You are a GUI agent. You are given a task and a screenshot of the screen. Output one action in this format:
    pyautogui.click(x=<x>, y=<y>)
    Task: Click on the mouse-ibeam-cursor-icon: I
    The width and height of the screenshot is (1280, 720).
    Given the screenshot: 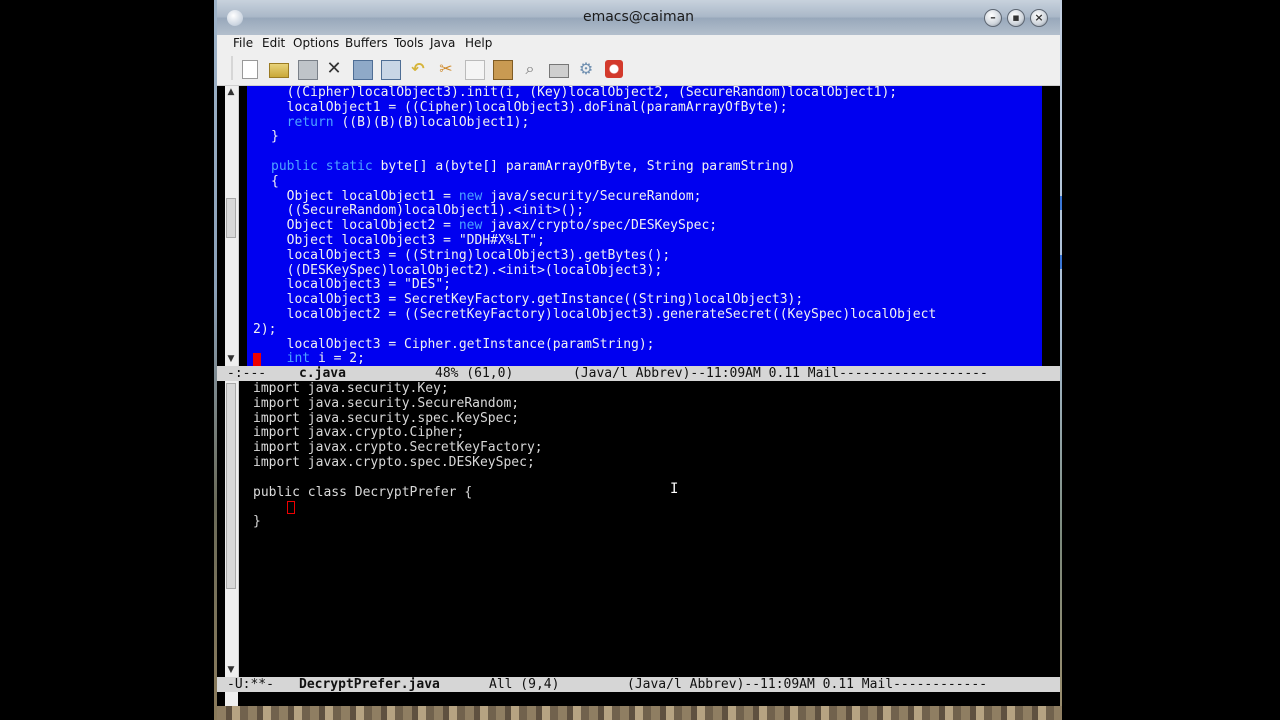 What is the action you would take?
    pyautogui.click(x=674, y=489)
    